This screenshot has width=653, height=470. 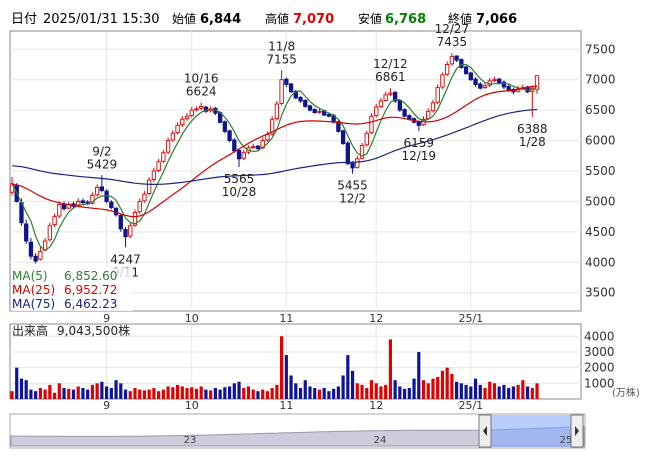 I want to click on legend-ma75-label: MA(75), so click(x=33, y=304).